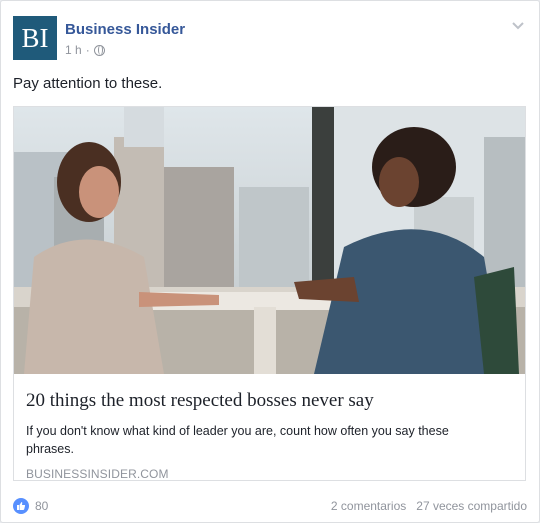  What do you see at coordinates (73, 50) in the screenshot?
I see `post-timestamp: 1 h` at bounding box center [73, 50].